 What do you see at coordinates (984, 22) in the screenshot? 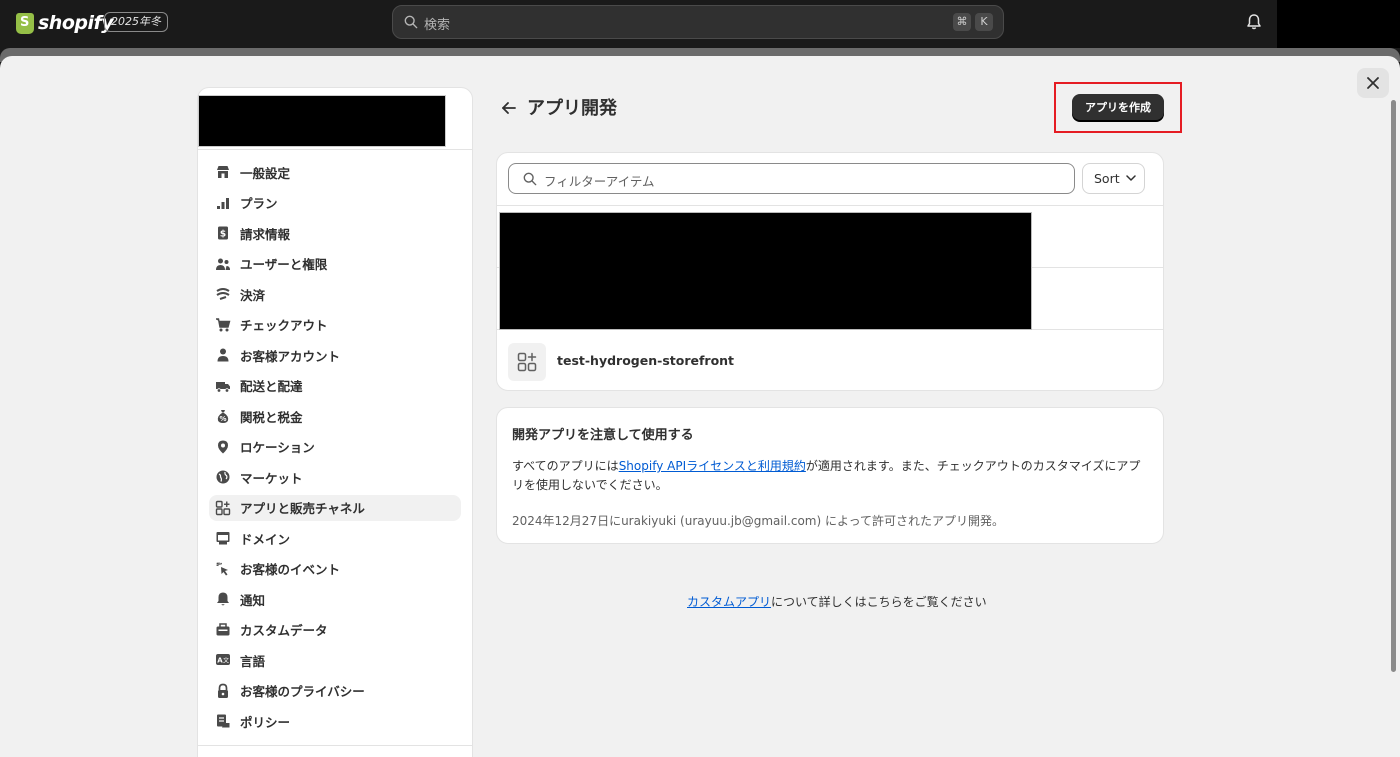
I see `shortcut-k-key: K` at bounding box center [984, 22].